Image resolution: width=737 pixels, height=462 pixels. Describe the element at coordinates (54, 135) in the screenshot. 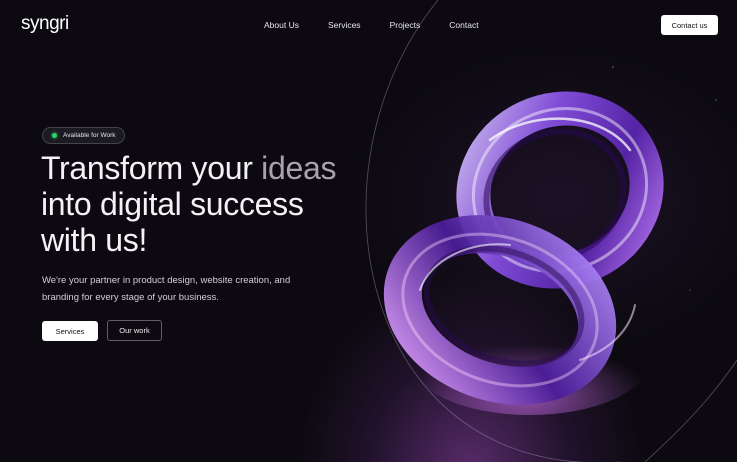

I see `status-dot-icon` at that location.